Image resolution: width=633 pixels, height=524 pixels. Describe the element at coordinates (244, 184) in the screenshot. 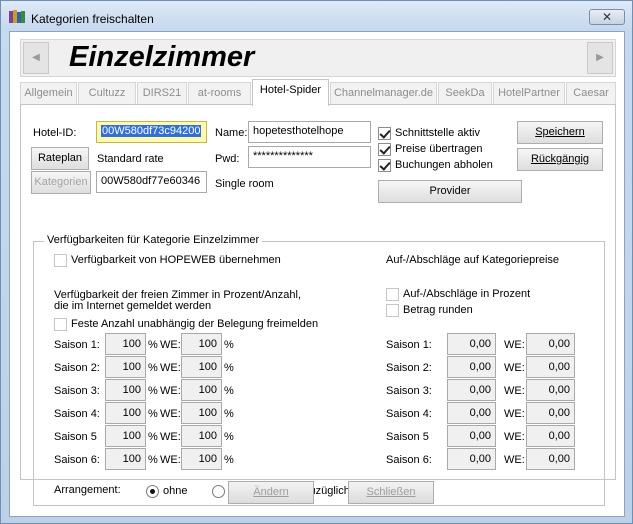

I see `kategorie-name: Single room` at that location.